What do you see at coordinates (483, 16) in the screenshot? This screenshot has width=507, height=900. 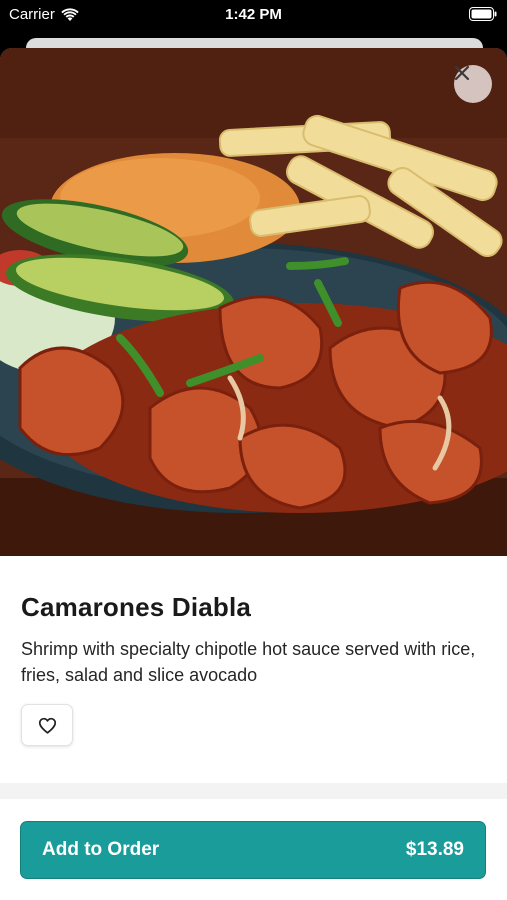 I see `battery-icon` at bounding box center [483, 16].